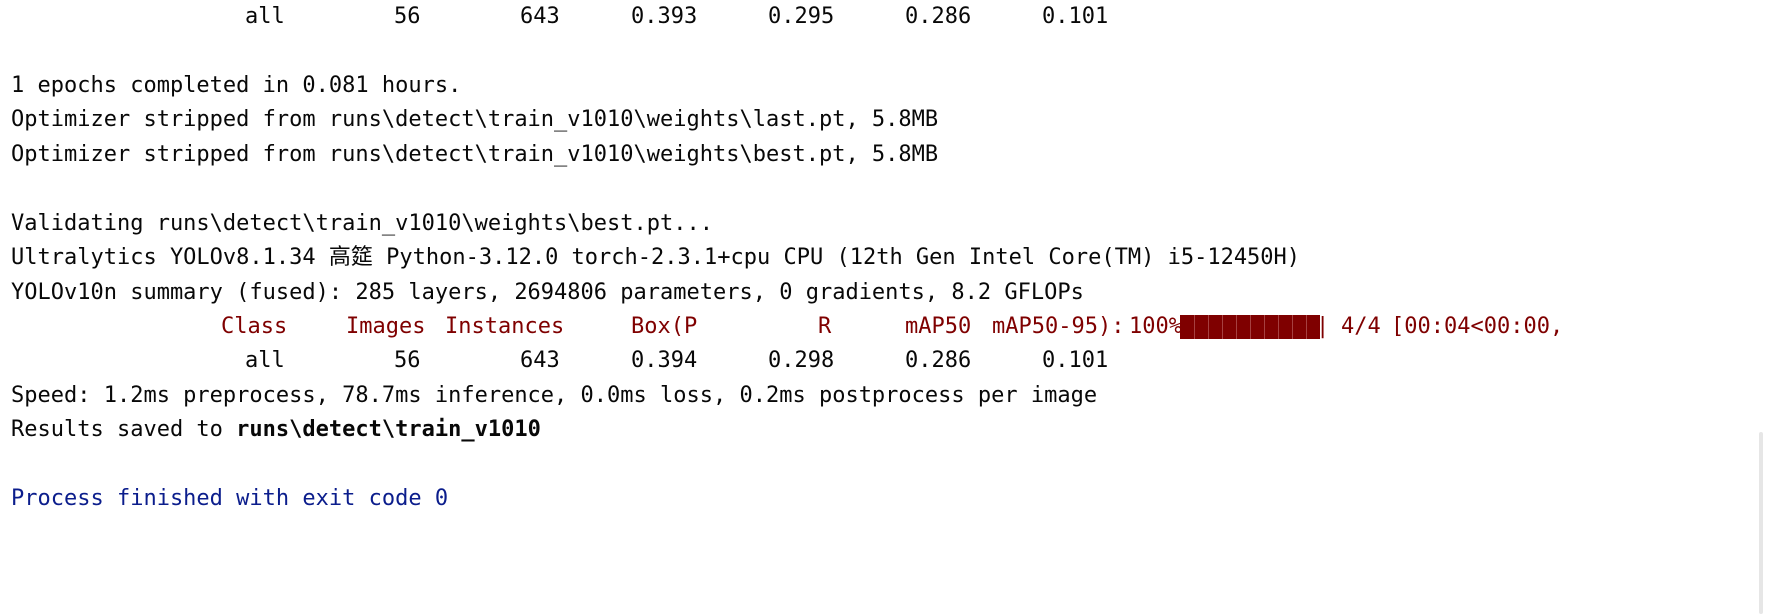 This screenshot has width=1765, height=614. What do you see at coordinates (124, 429) in the screenshot?
I see `results-prefix: Results saved to` at bounding box center [124, 429].